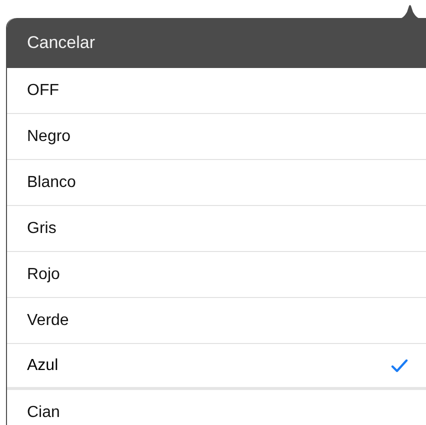 The width and height of the screenshot is (426, 425). What do you see at coordinates (216, 321) in the screenshot?
I see `option-item: Verde` at bounding box center [216, 321].